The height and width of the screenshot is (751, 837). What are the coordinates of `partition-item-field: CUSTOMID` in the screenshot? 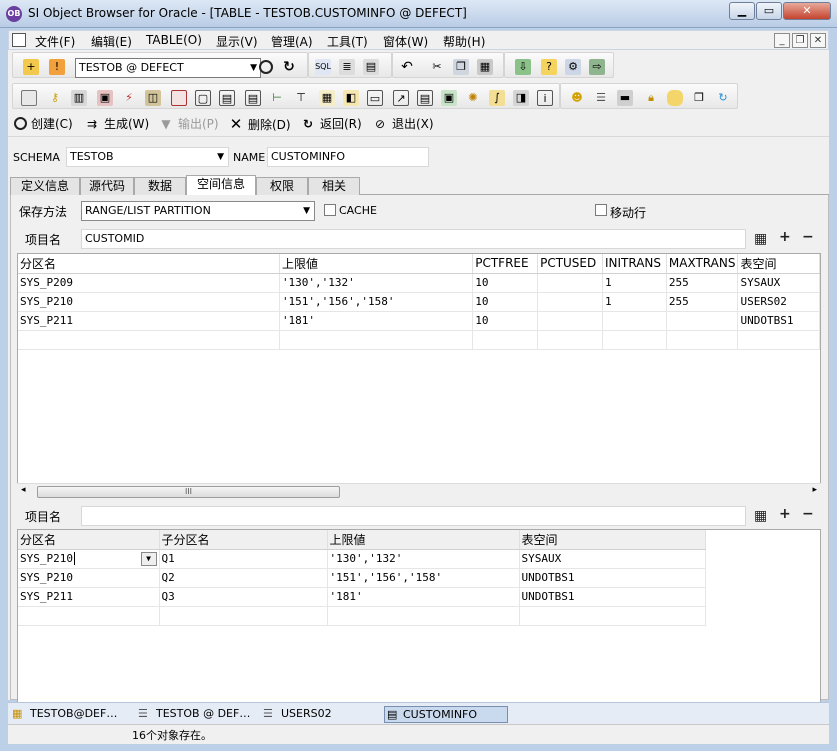 It's located at (413, 239).